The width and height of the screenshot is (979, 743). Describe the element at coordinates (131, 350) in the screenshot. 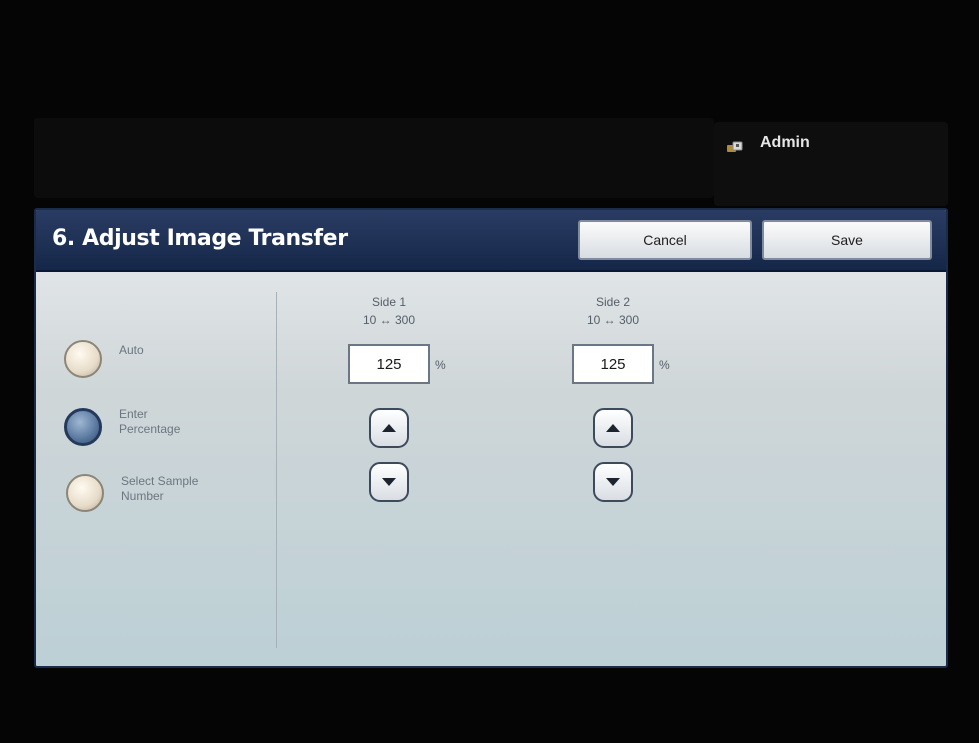

I see `option-auto-label: Auto` at that location.